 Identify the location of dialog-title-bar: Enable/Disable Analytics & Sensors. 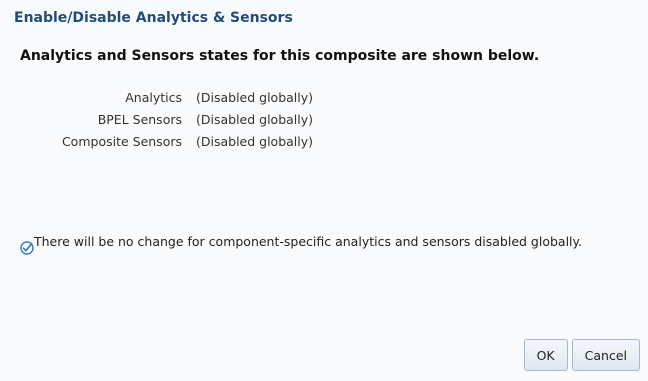
(324, 18).